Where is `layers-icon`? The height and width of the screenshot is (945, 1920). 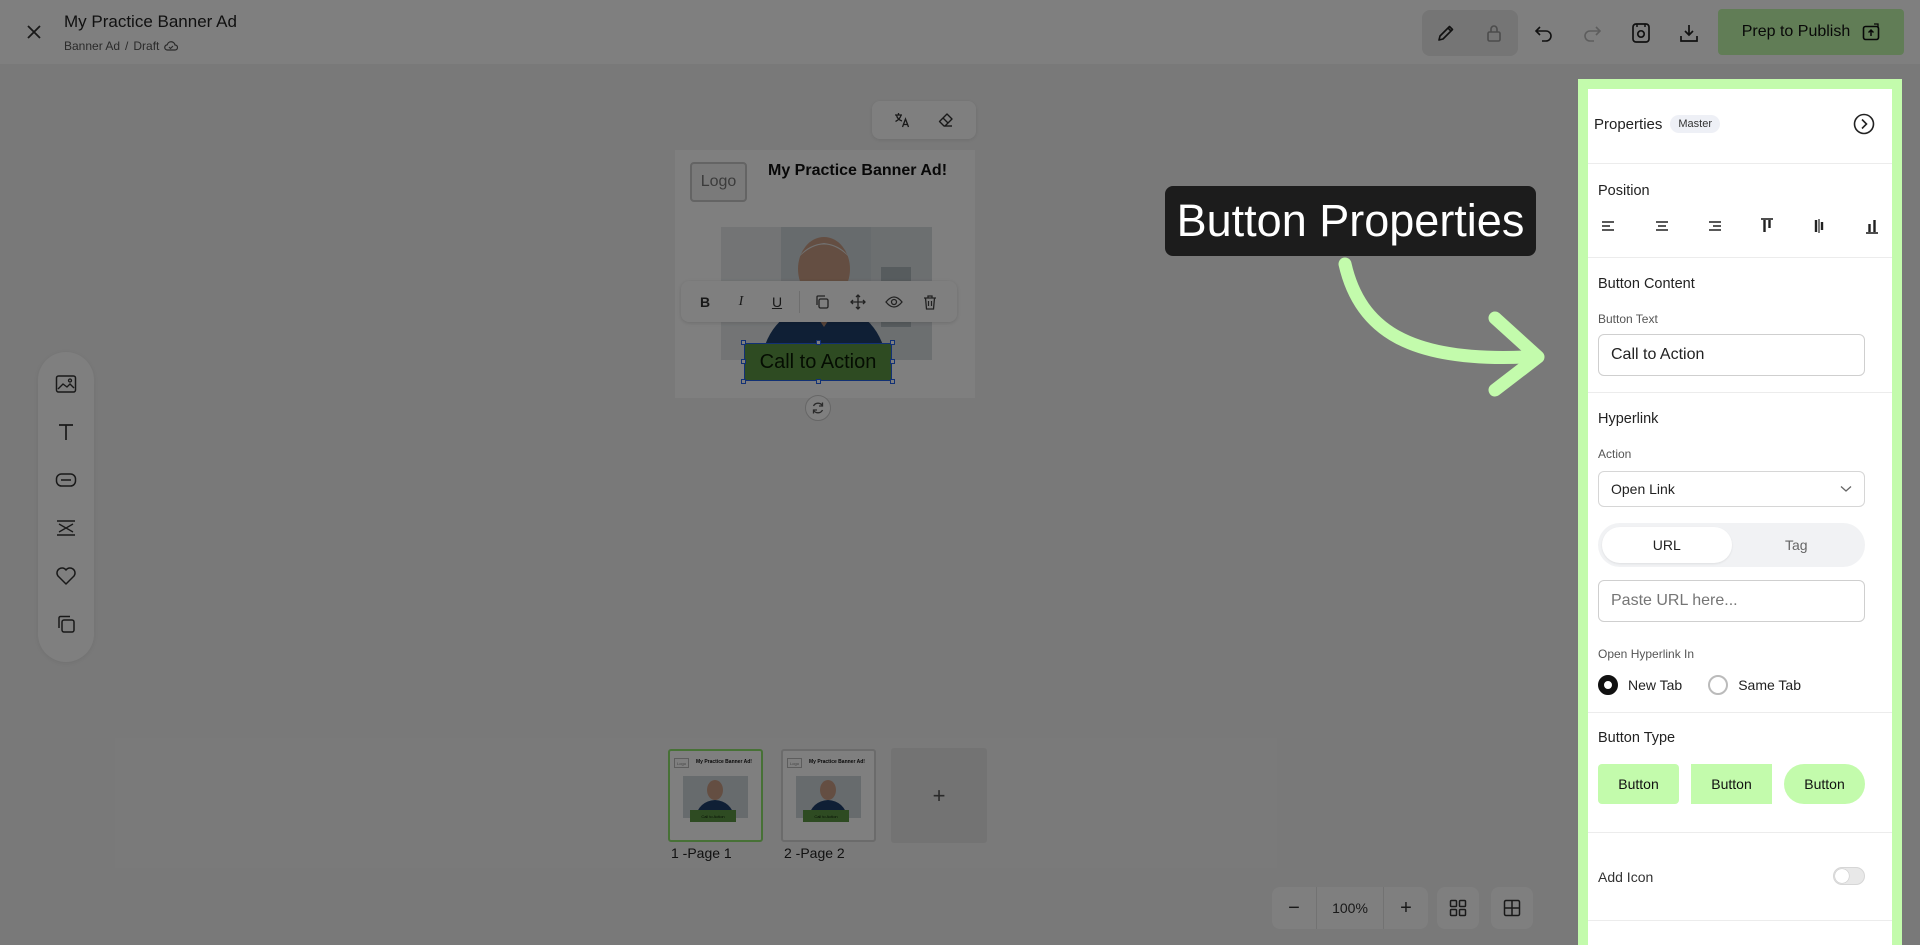 layers-icon is located at coordinates (66, 624).